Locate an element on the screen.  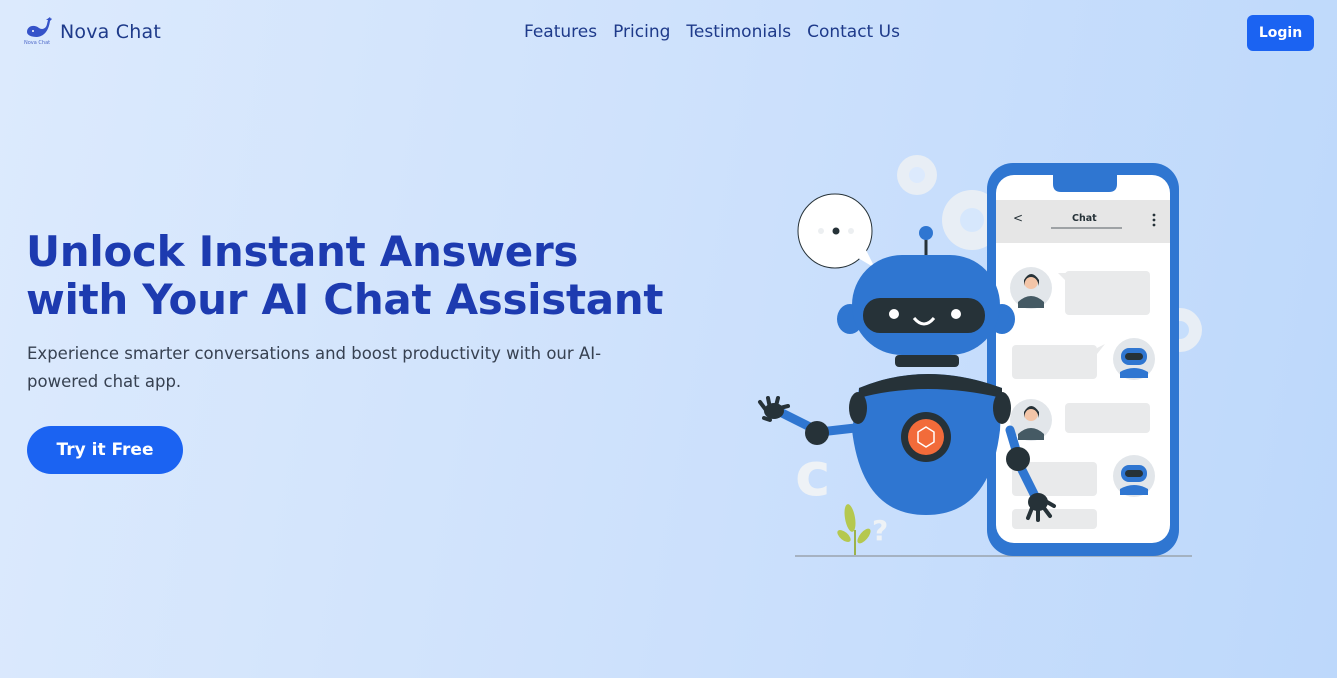
whale-logo-icon is located at coordinates (39, 27).